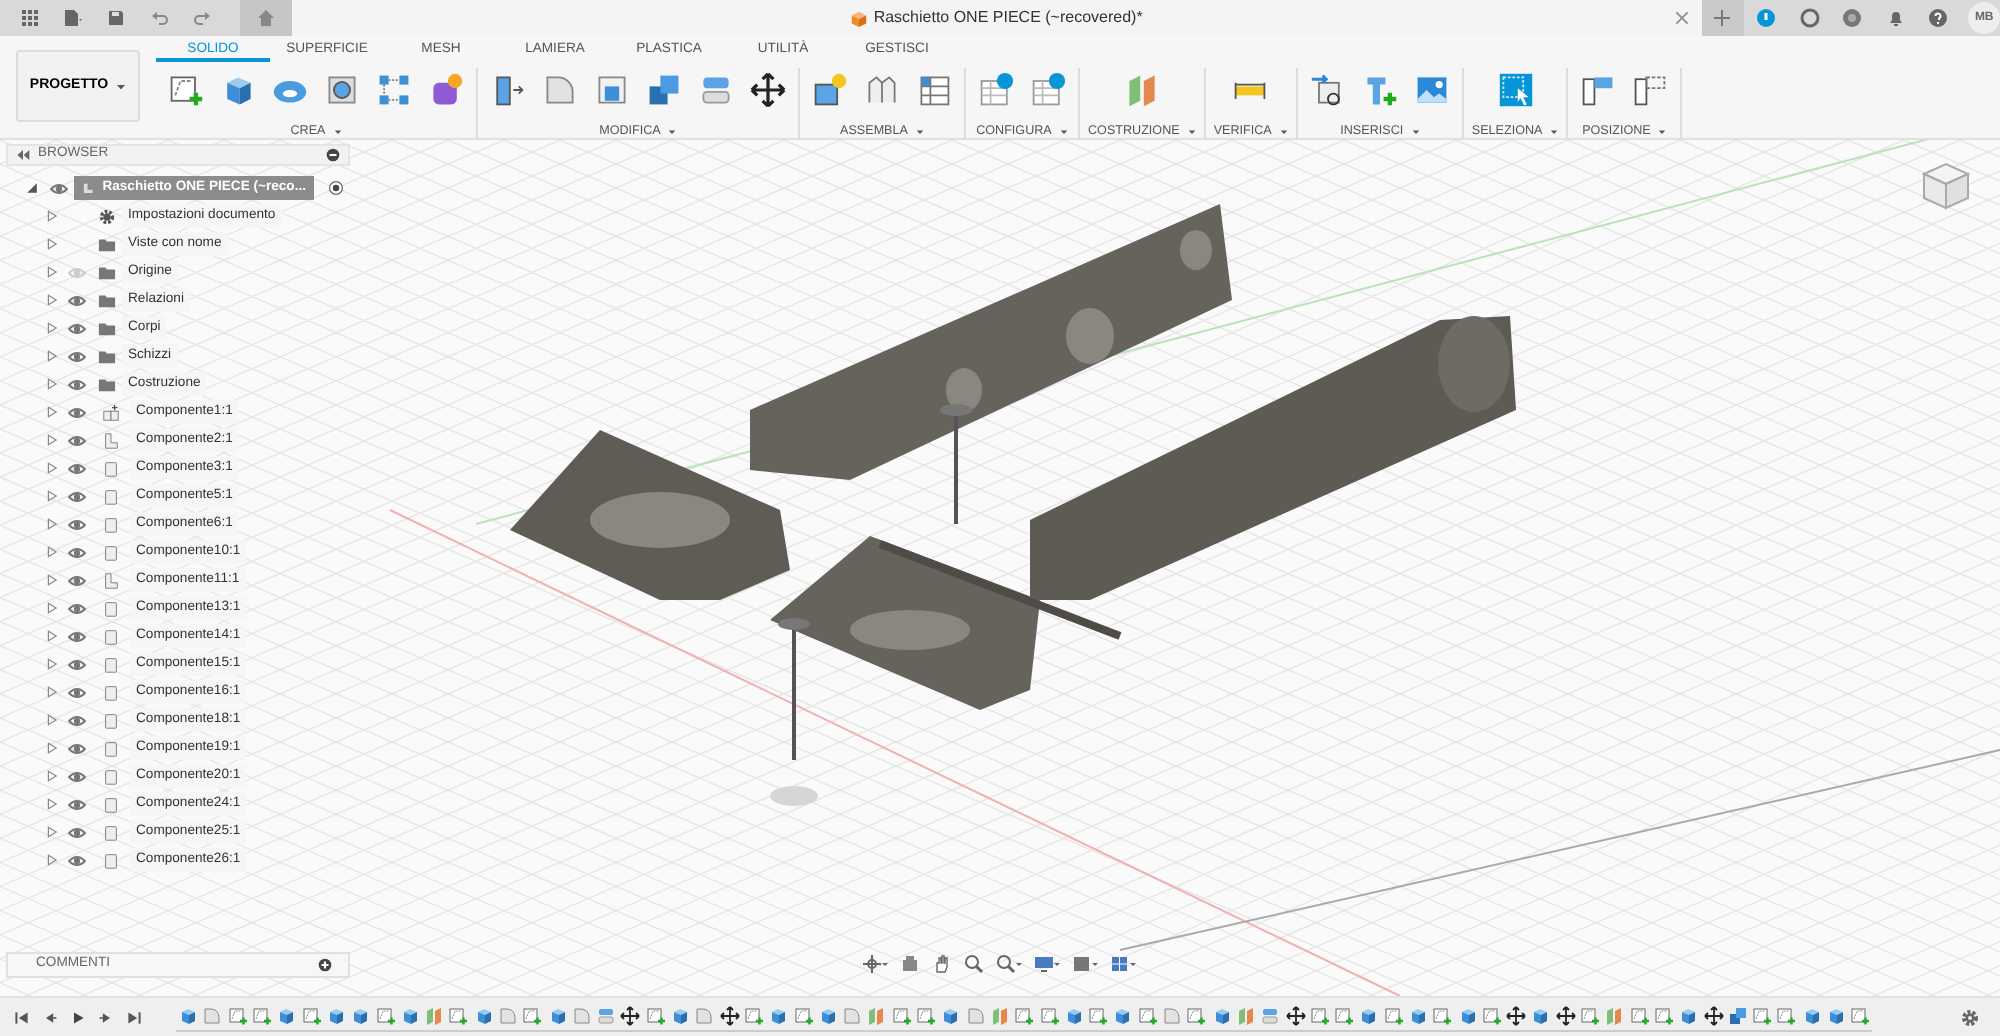  I want to click on press-pull-icon, so click(508, 90).